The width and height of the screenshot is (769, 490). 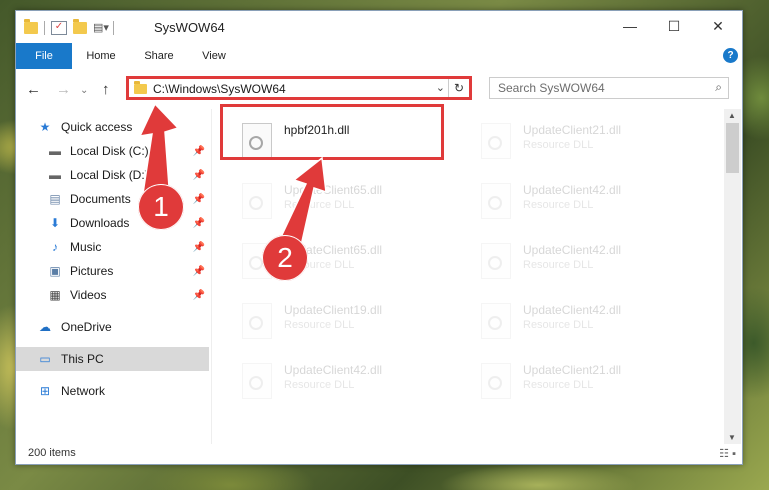 I want to click on new-folder-icon, so click(x=80, y=26).